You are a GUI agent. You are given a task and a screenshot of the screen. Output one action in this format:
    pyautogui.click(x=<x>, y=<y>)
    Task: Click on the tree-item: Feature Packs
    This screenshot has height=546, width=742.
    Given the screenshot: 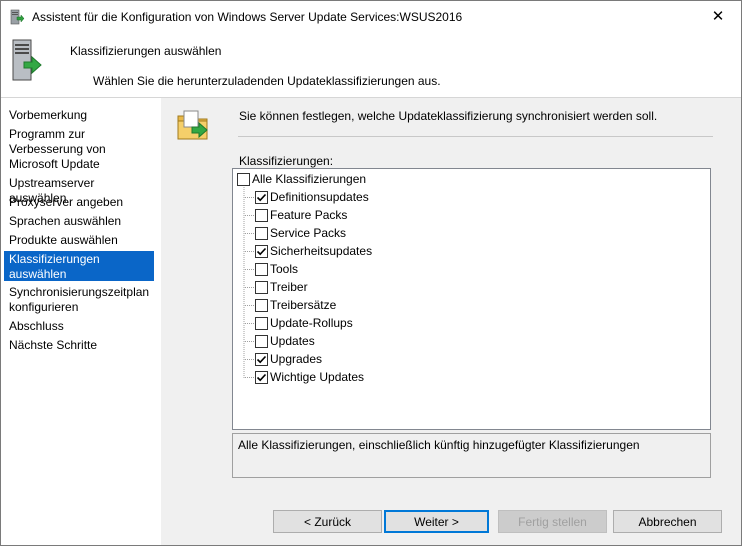 What is the action you would take?
    pyautogui.click(x=296, y=215)
    